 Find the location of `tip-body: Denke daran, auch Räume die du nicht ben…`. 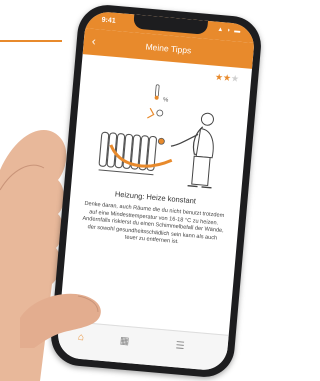

tip-body: Denke daran, auch Räume die du nicht ben… is located at coordinates (153, 223).